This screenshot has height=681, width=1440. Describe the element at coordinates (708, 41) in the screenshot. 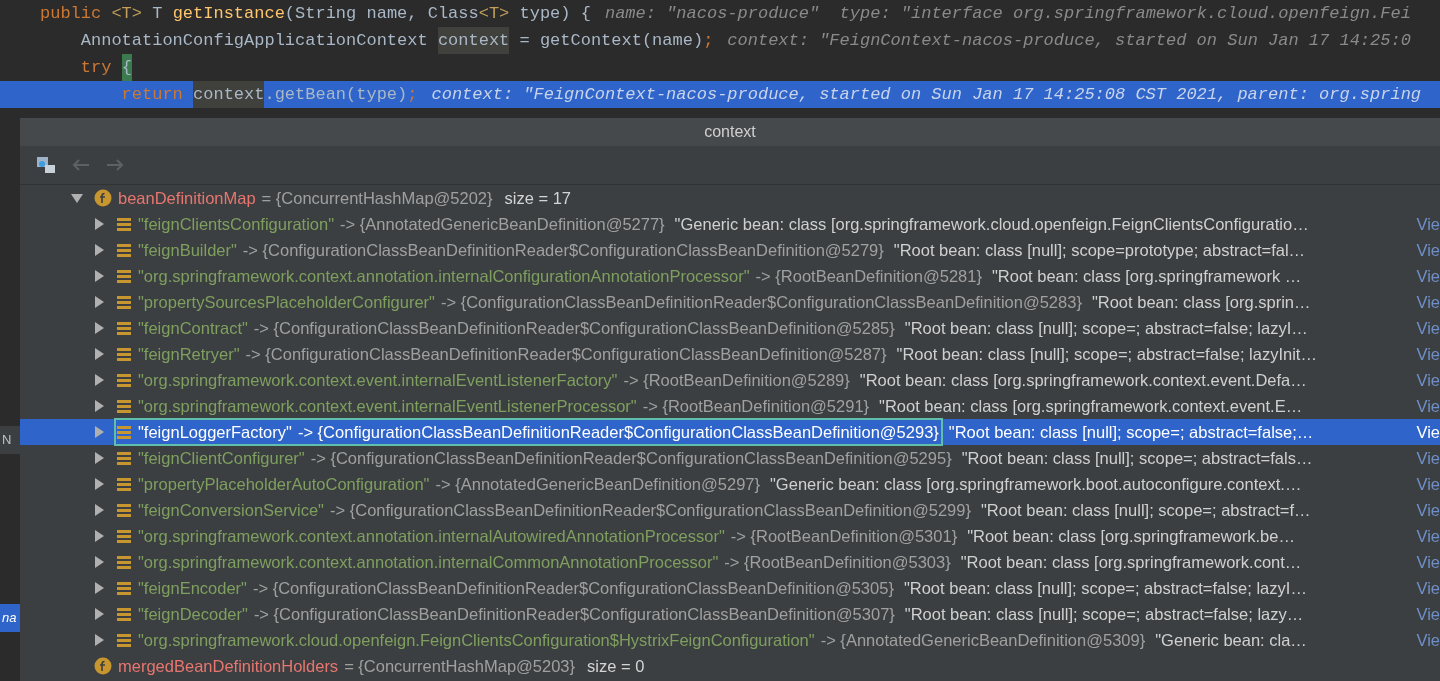

I see `code-keyword: ;` at that location.